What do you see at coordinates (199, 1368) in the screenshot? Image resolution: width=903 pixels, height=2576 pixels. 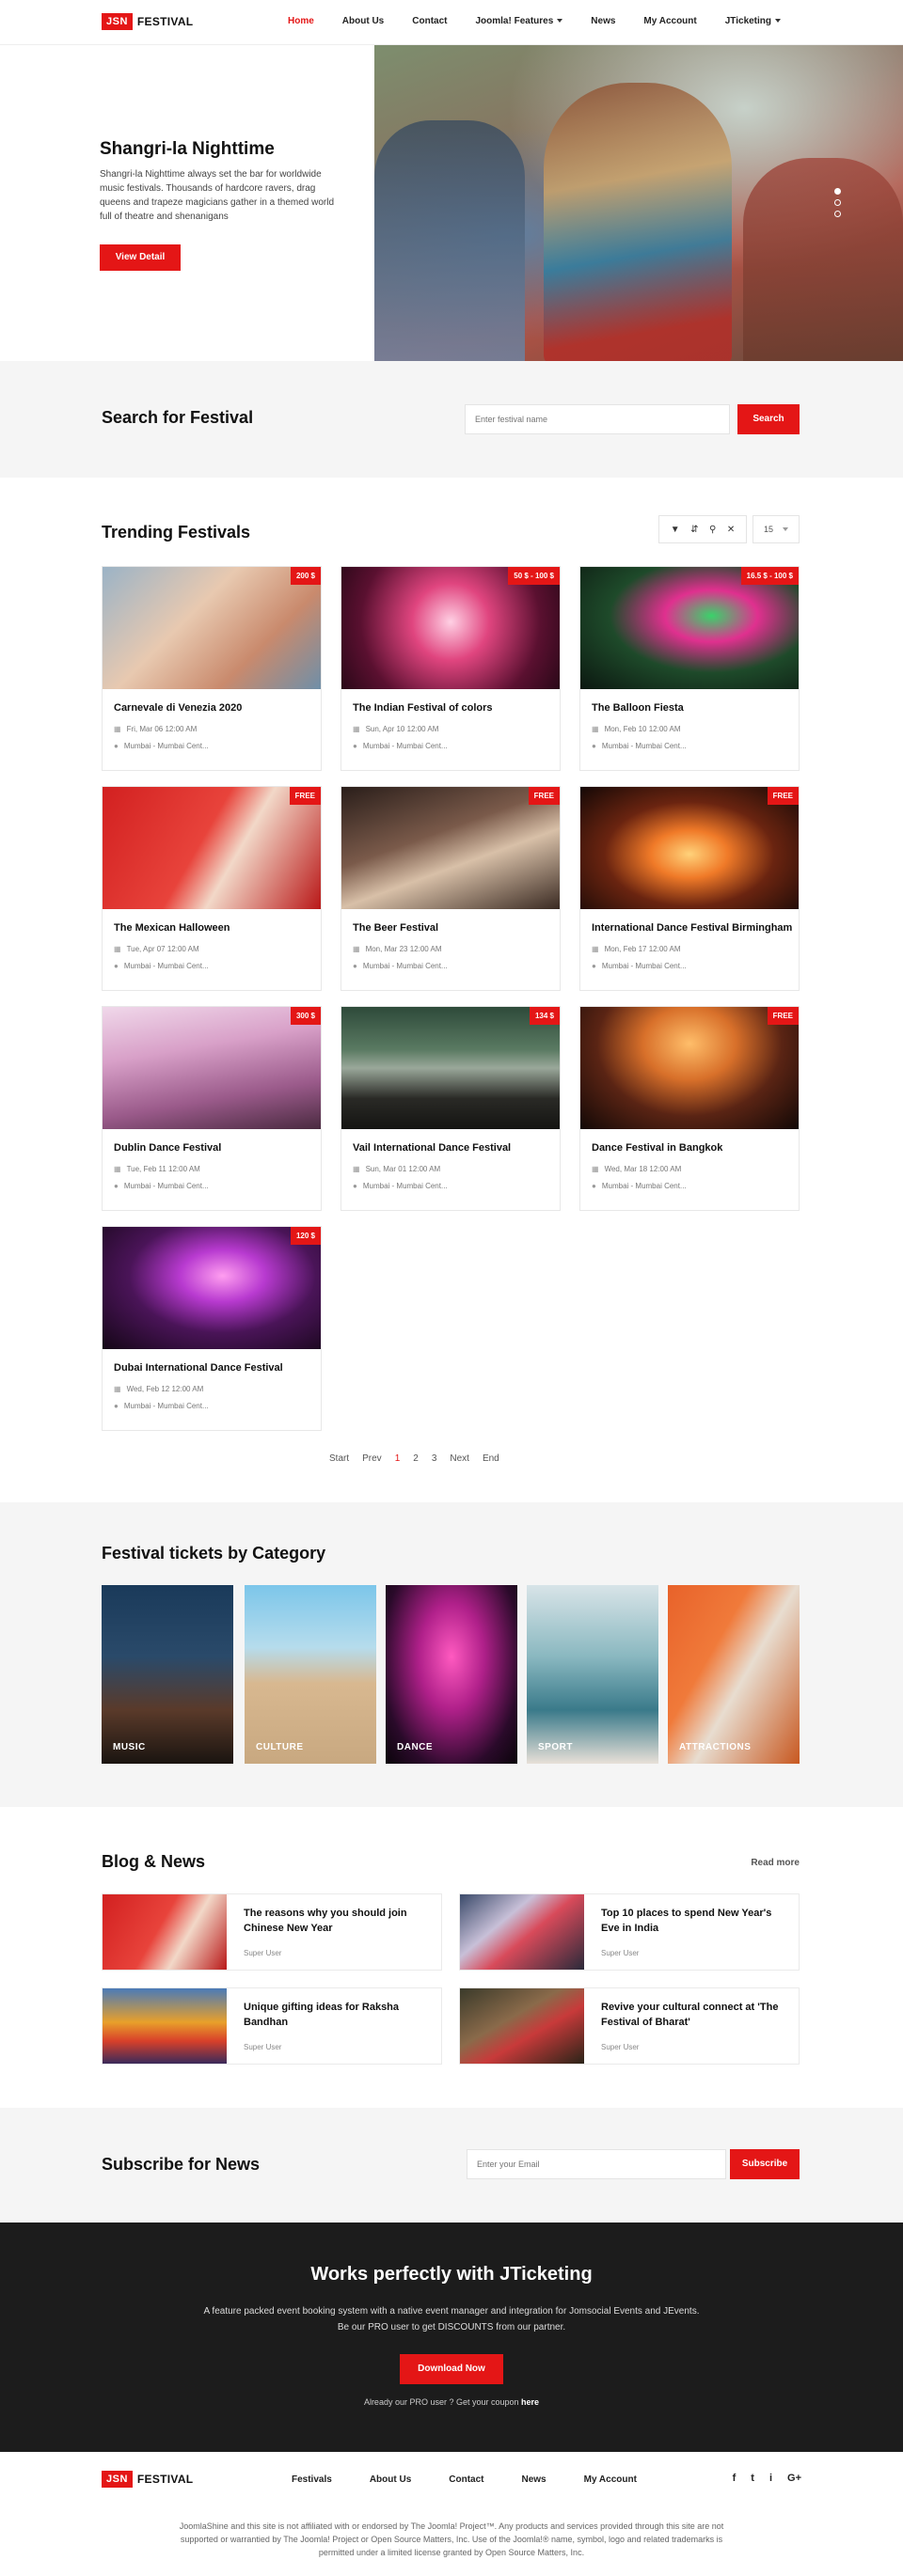 I see `festival-title: Dubai International Dance Festival` at bounding box center [199, 1368].